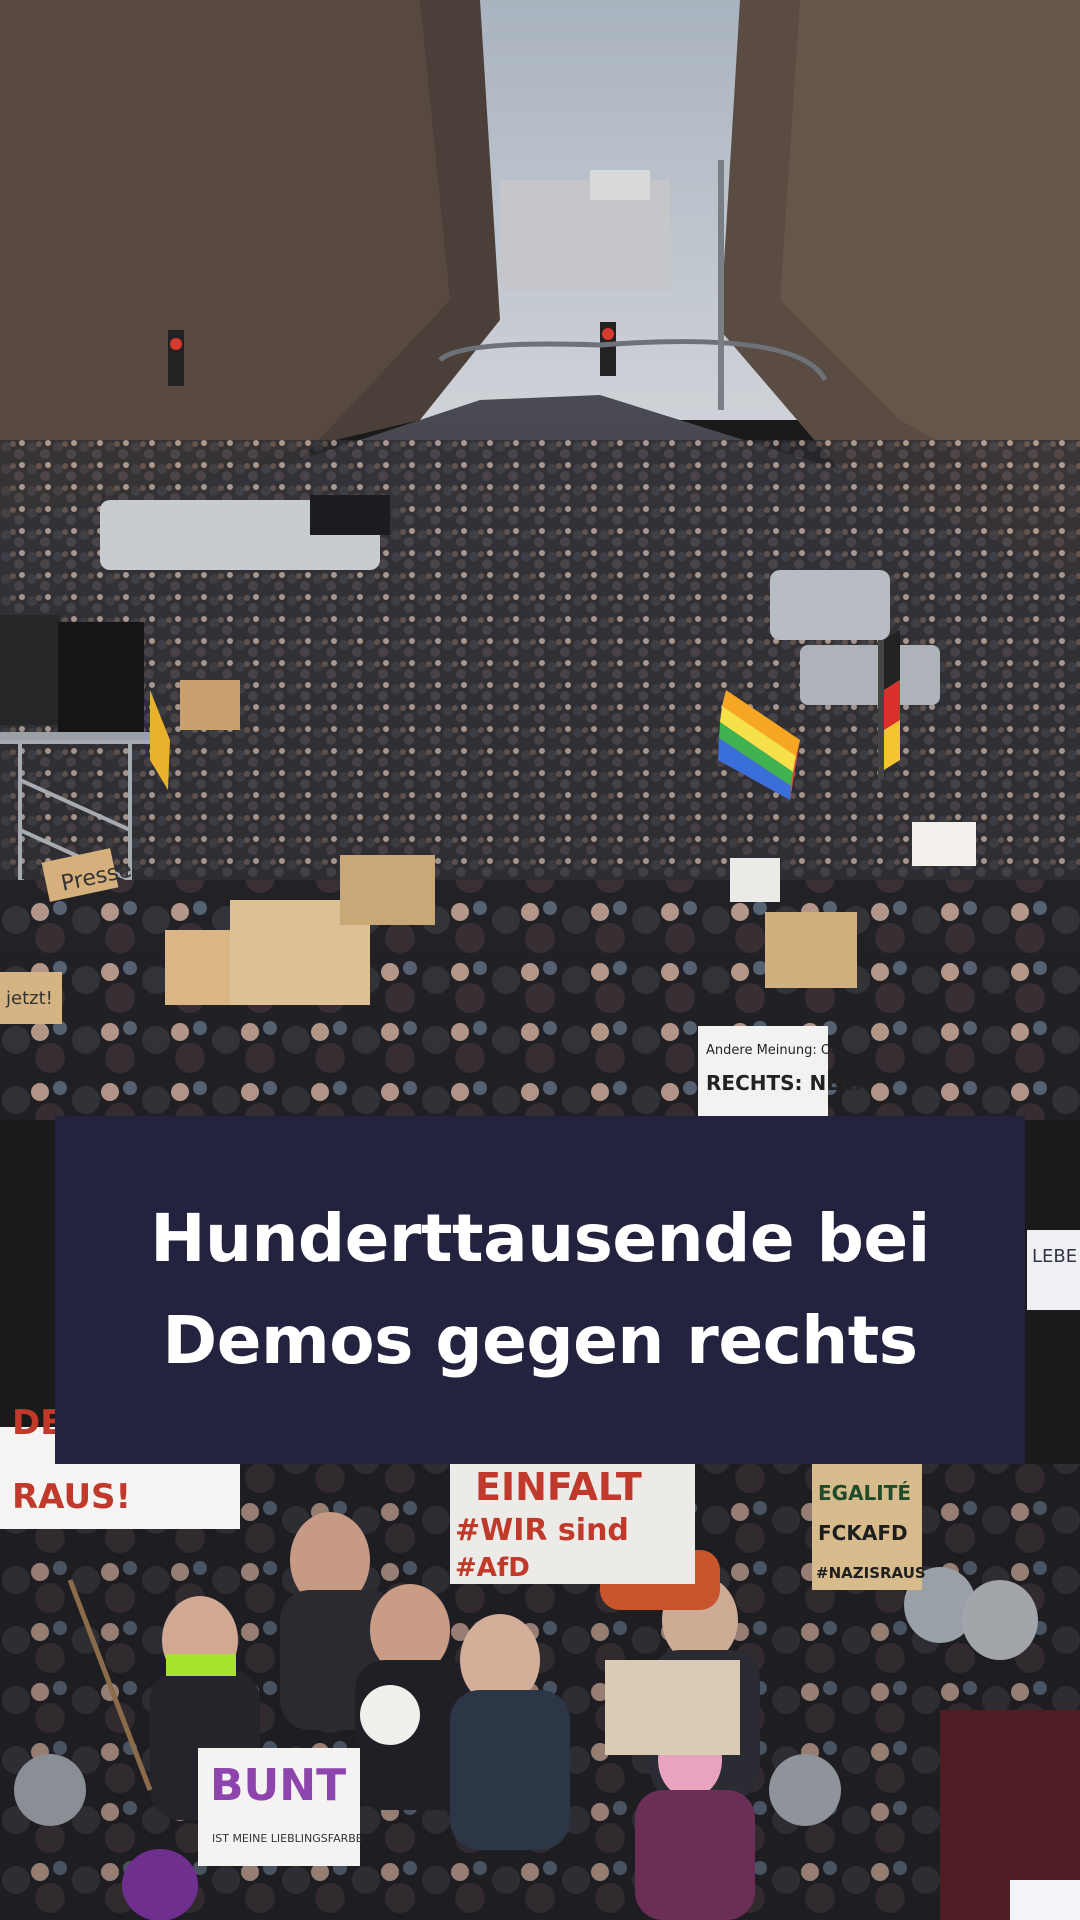 Image resolution: width=1080 pixels, height=1920 pixels. I want to click on sign-egalite: EGALITÉ, so click(864, 1493).